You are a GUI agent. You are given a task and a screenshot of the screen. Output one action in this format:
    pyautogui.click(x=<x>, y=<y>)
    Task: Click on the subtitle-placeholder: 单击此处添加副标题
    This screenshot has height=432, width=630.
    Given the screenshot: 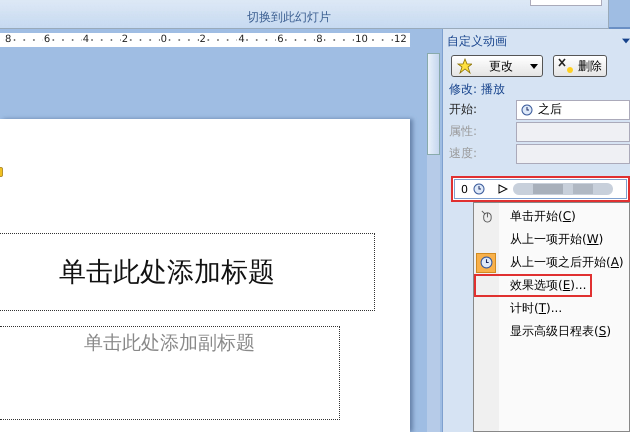 What is the action you would take?
    pyautogui.click(x=170, y=373)
    